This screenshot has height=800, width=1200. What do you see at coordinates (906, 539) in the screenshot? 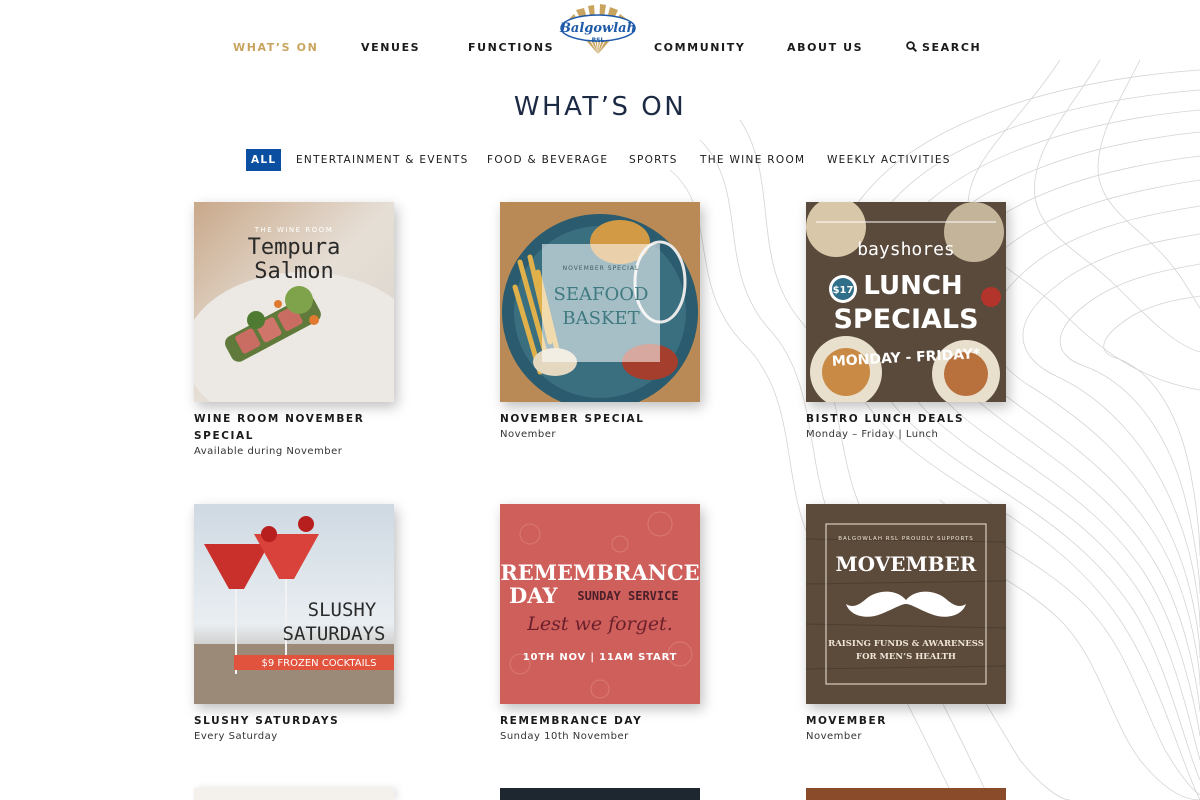
I see `image-kicker: BALGOWLAH RSL PROUDLY SUPPORTS` at bounding box center [906, 539].